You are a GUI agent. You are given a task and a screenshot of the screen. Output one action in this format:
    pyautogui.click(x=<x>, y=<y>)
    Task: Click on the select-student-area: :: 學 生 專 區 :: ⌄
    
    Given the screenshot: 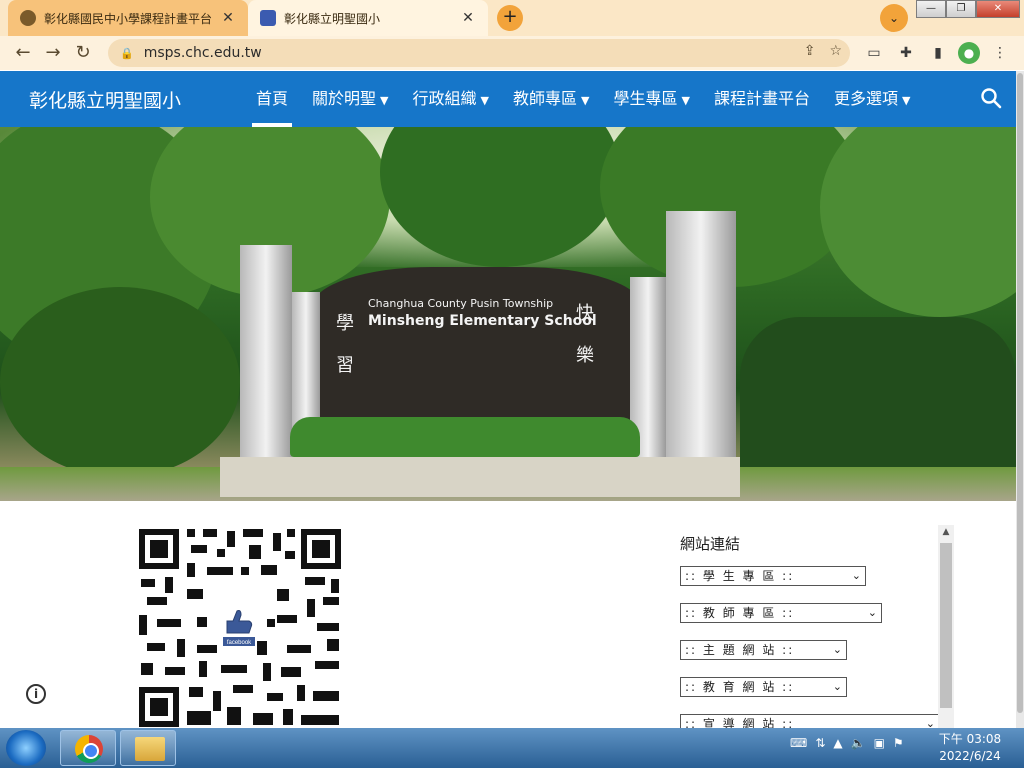 What is the action you would take?
    pyautogui.click(x=773, y=576)
    